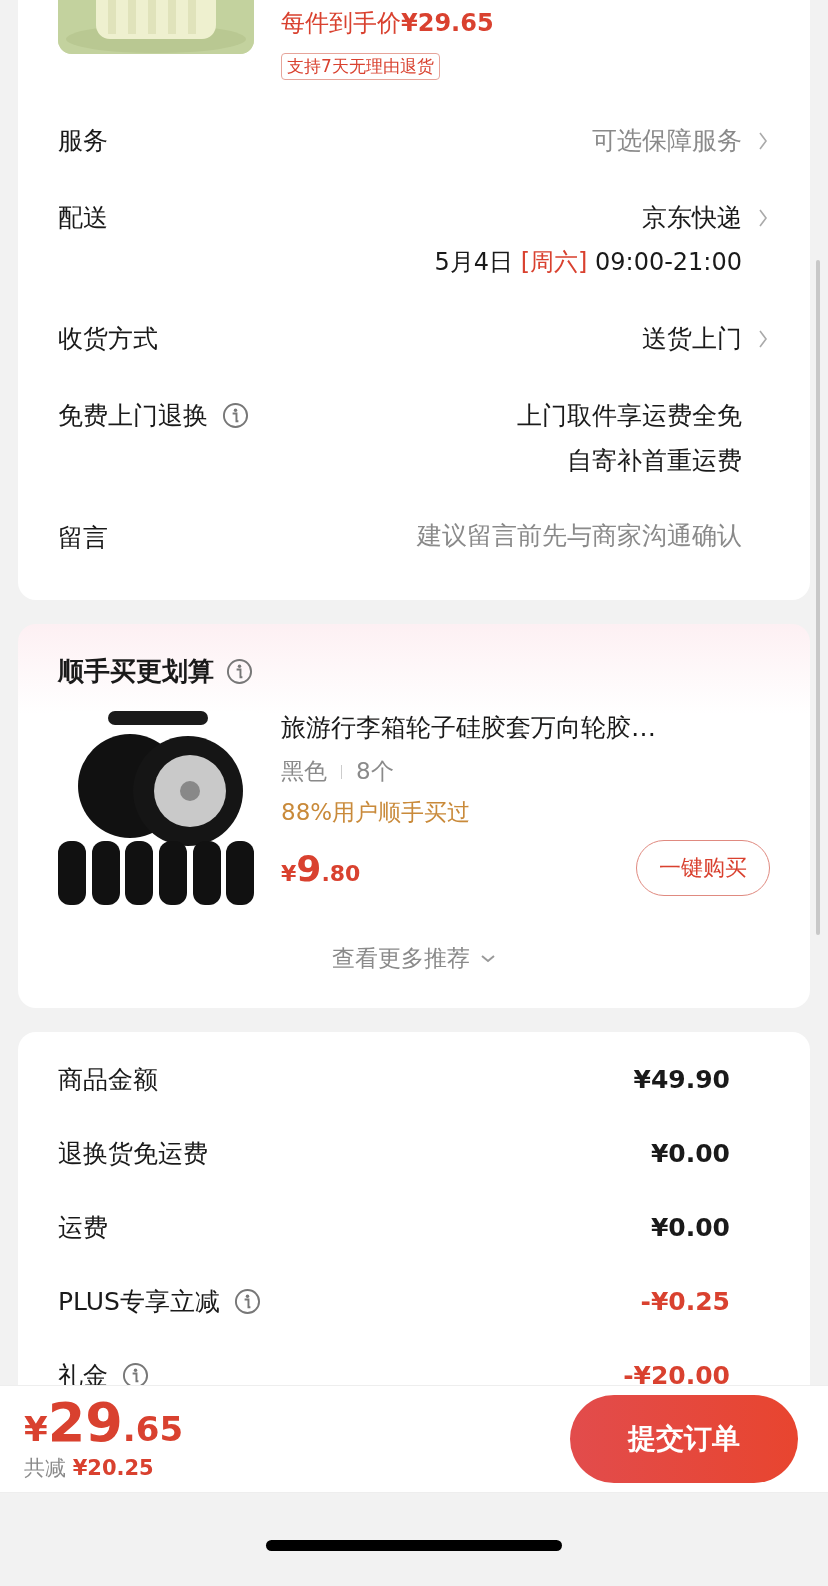 The width and height of the screenshot is (828, 1586). Describe the element at coordinates (113, 1468) in the screenshot. I see `discount-amount: ¥20.25` at that location.